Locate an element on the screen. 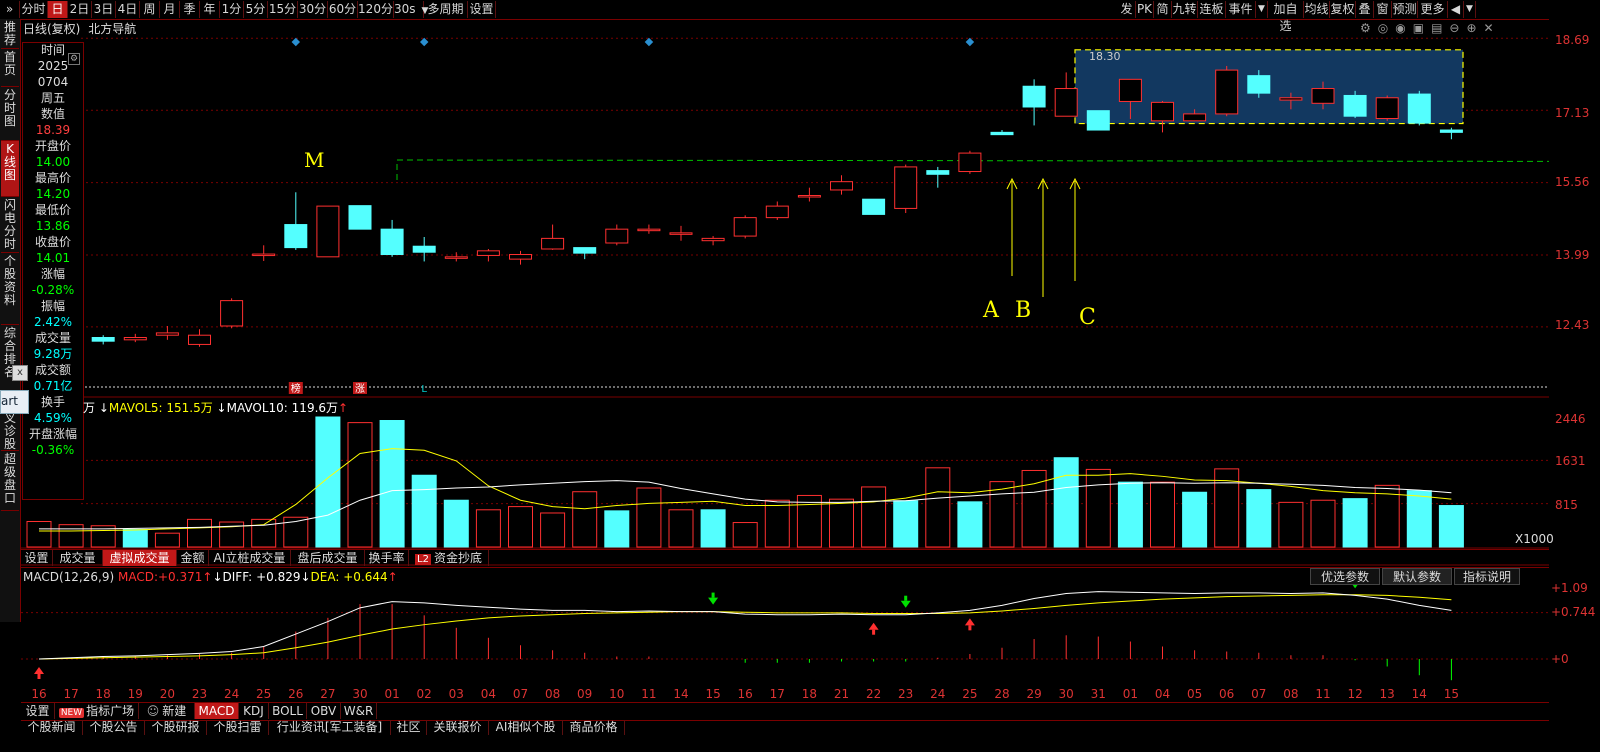  tool-7-button: 均线 is located at coordinates (1317, 9).